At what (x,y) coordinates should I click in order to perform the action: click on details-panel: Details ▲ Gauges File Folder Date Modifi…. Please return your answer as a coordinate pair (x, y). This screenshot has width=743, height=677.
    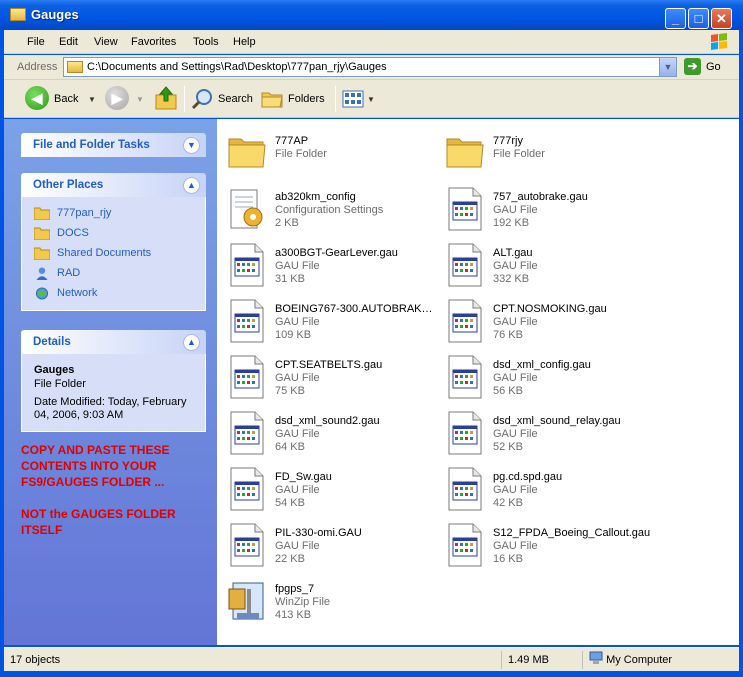
    Looking at the image, I should click on (113, 381).